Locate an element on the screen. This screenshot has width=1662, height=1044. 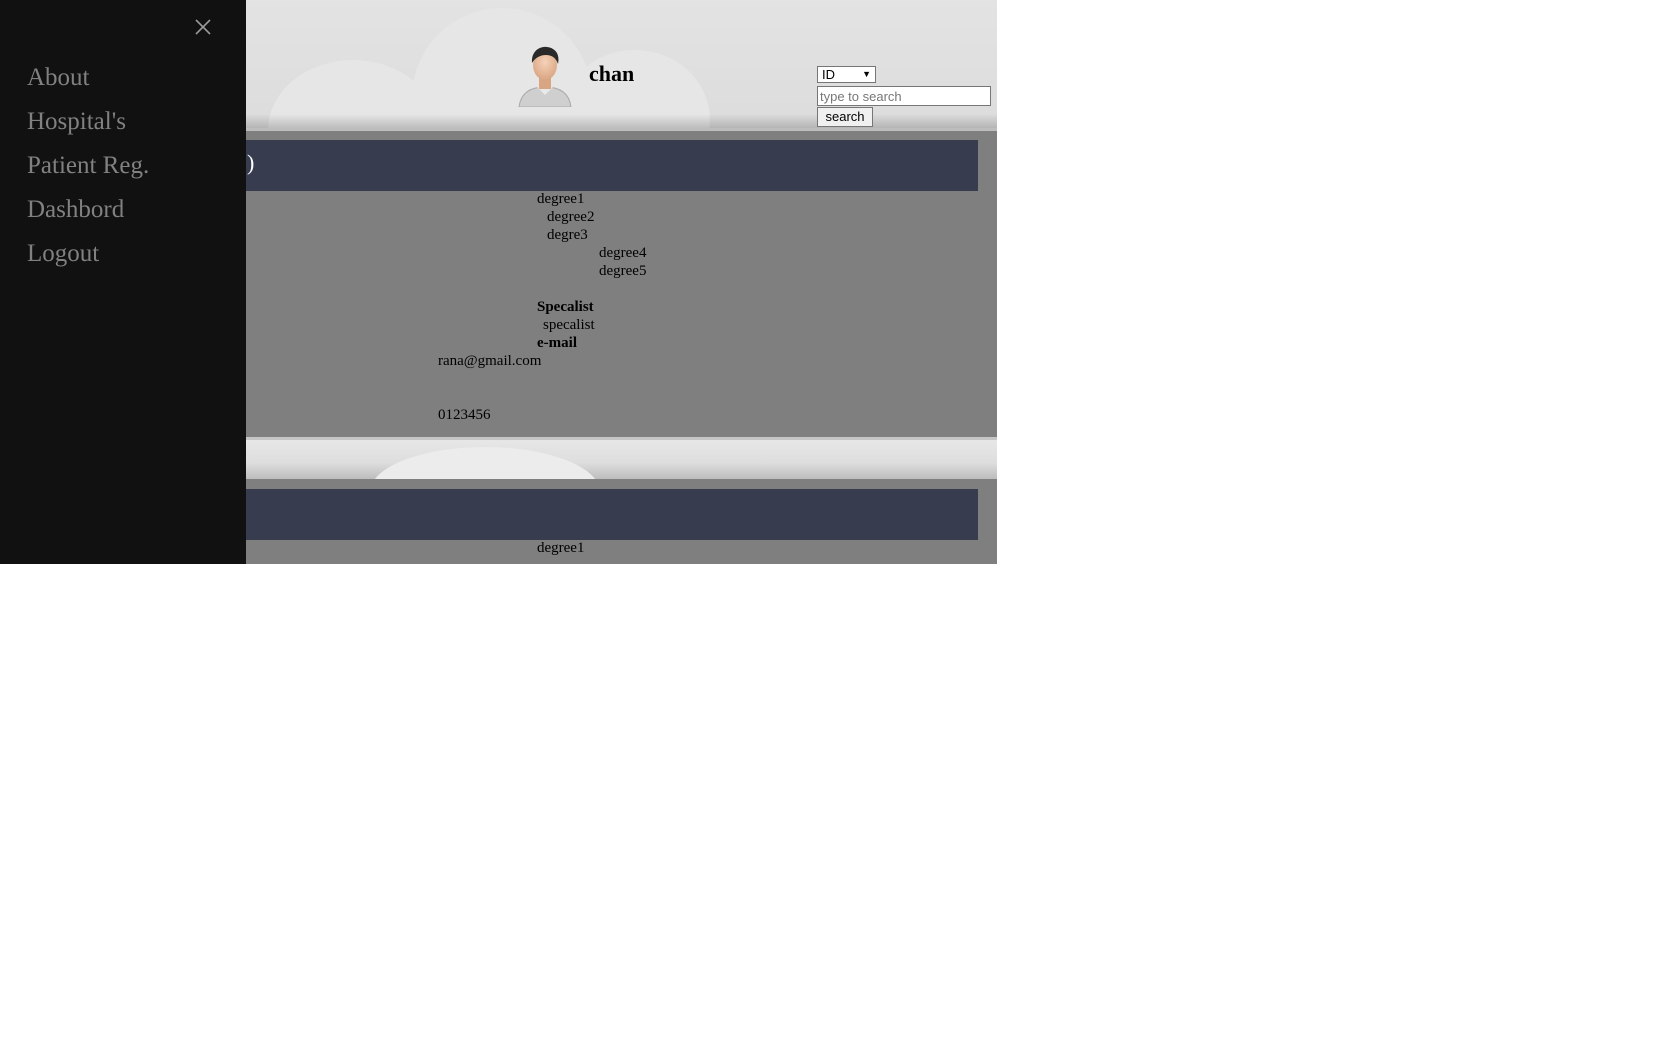
degree-text: degree5 is located at coordinates (623, 271).